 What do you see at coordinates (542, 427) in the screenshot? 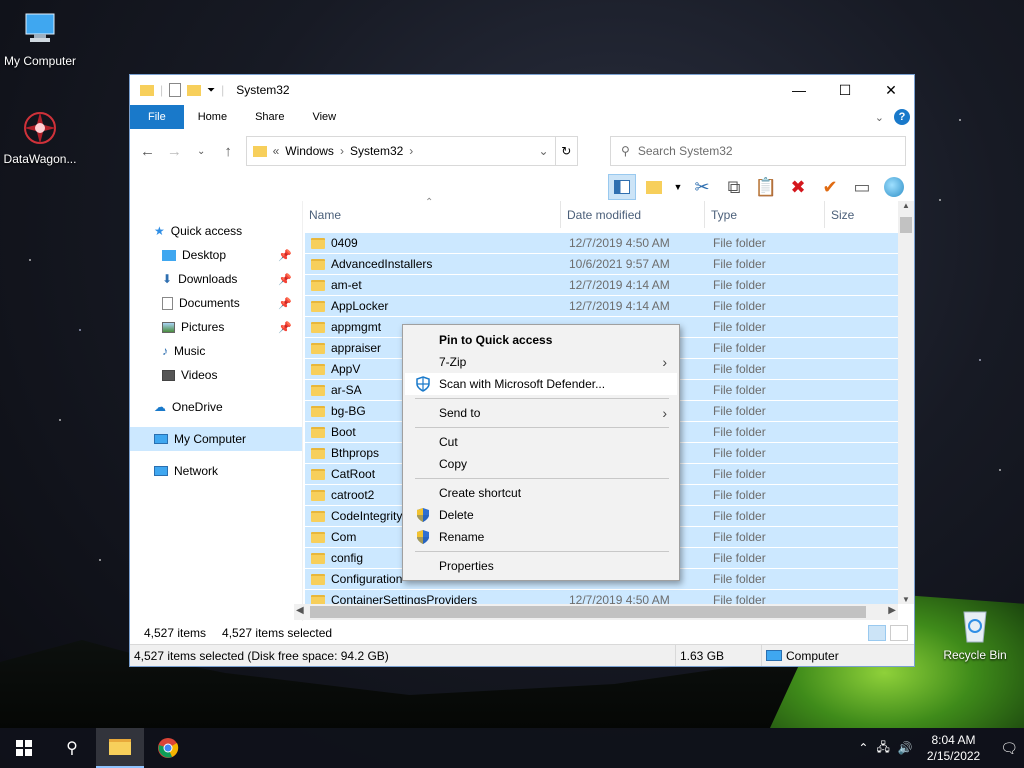
I see `menu-separator` at bounding box center [542, 427].